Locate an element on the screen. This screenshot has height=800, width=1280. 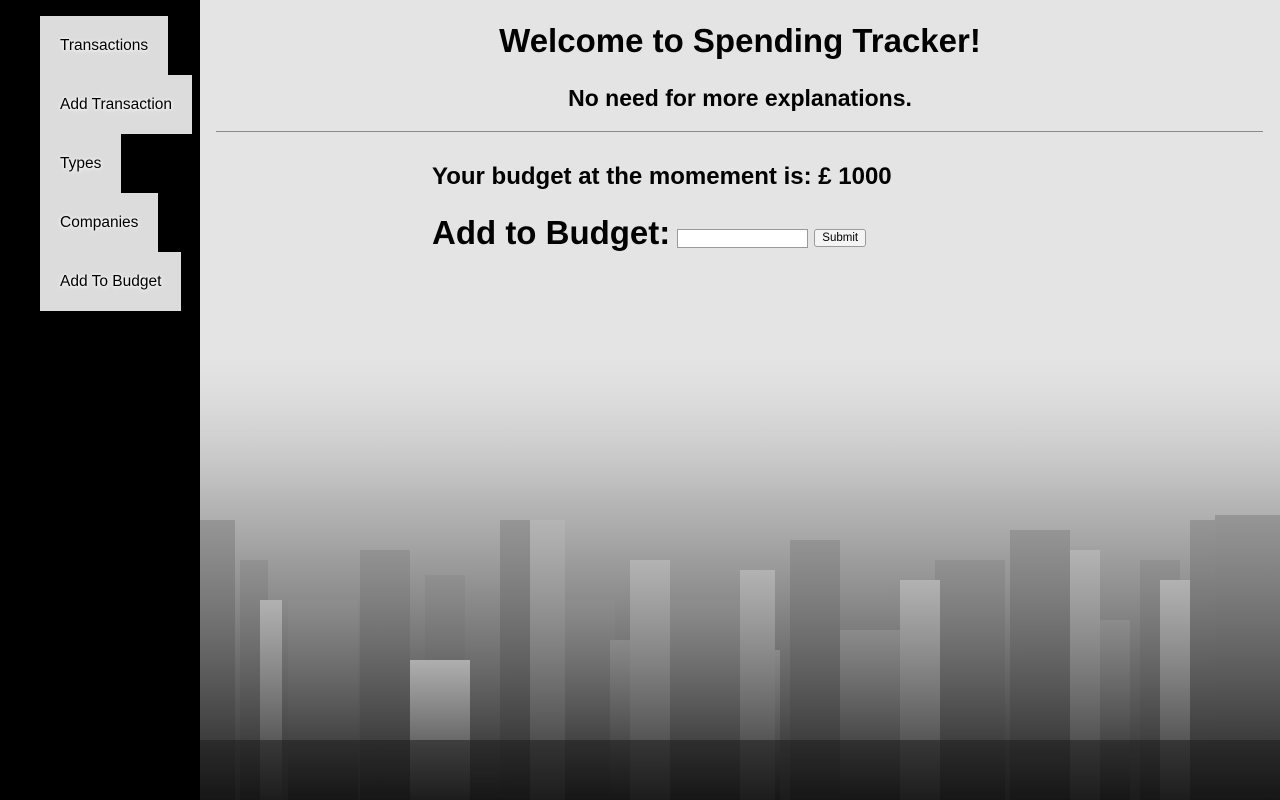
add-budget-form: Add to Budget: Submit is located at coordinates (649, 233).